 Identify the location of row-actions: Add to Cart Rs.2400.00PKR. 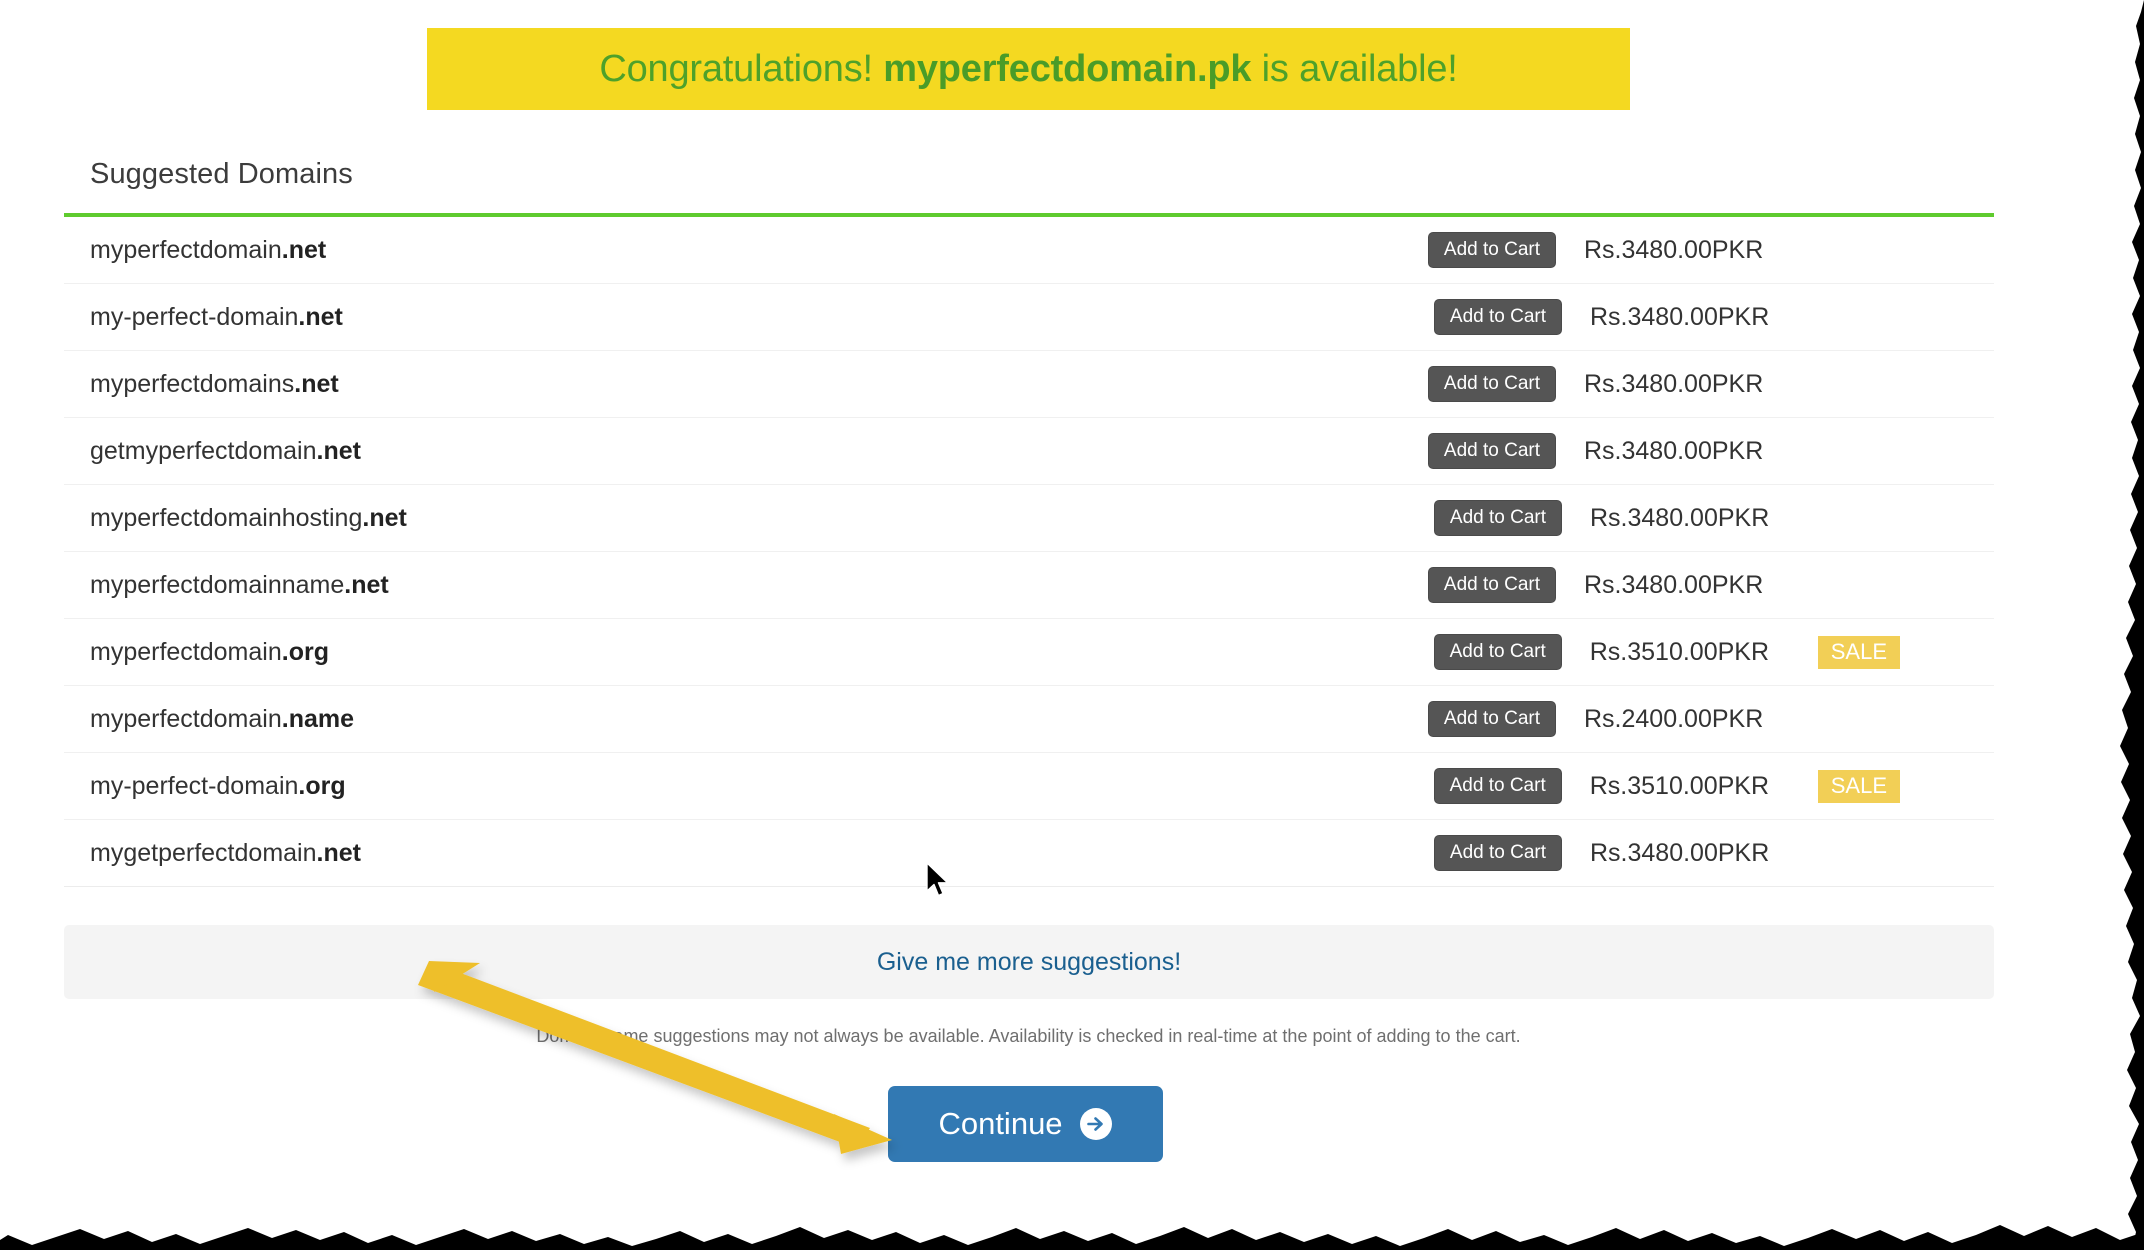
(1612, 719).